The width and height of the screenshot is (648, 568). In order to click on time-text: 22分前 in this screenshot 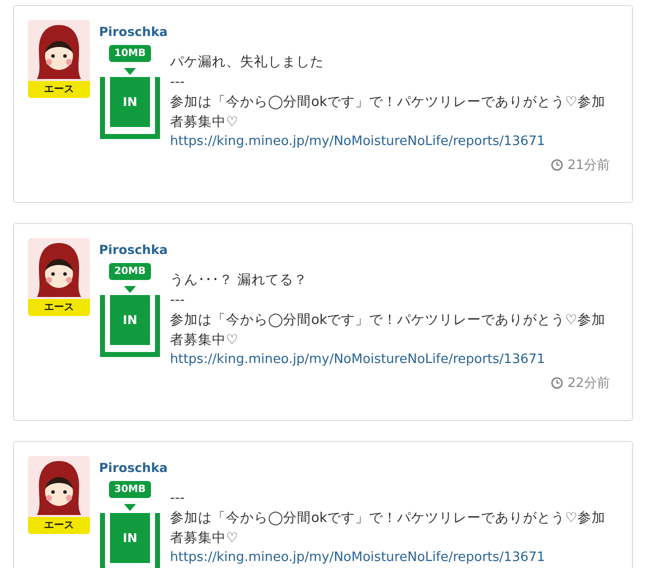, I will do `click(588, 383)`.